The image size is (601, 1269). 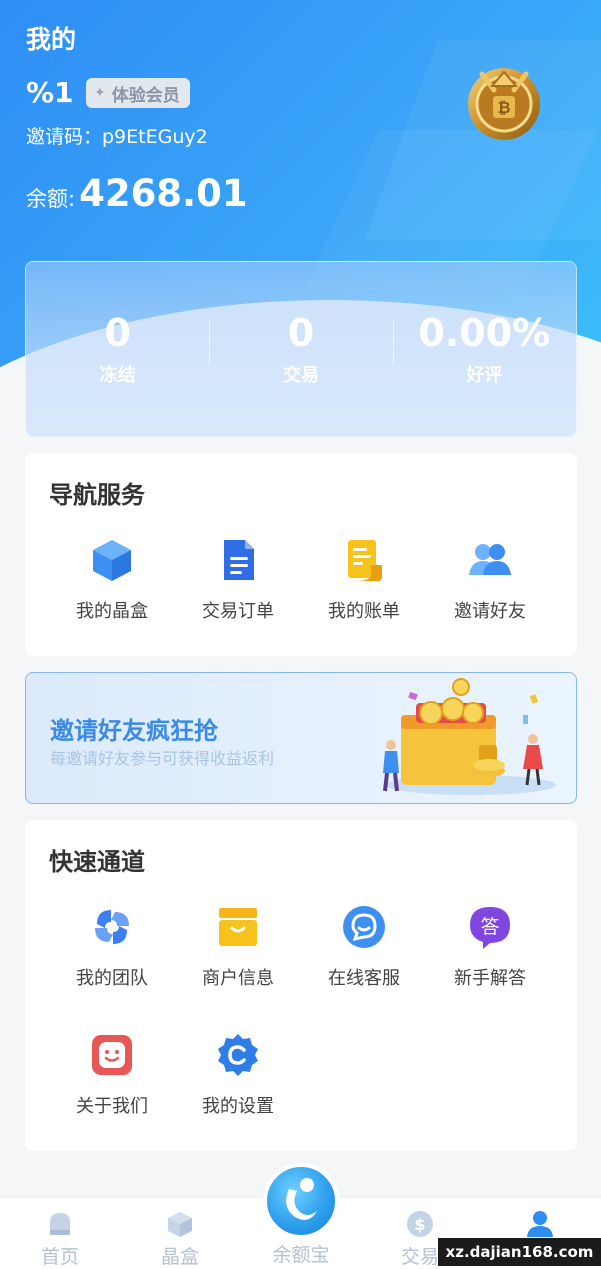 I want to click on team-icon, so click(x=112, y=927).